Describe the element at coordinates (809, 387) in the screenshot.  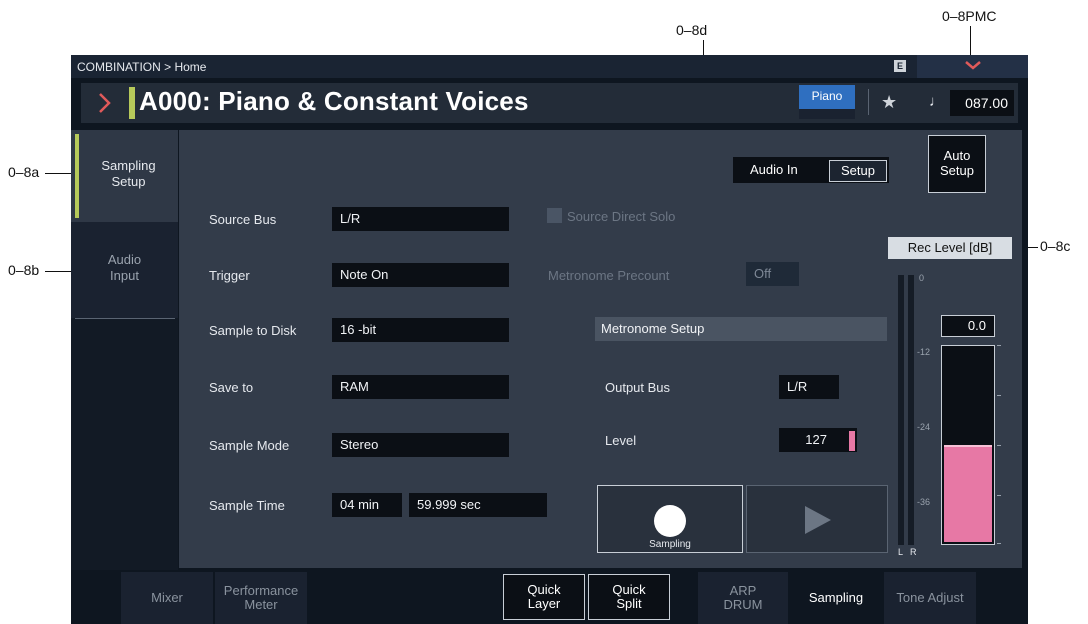
I see `output-bus-field: L/R` at that location.